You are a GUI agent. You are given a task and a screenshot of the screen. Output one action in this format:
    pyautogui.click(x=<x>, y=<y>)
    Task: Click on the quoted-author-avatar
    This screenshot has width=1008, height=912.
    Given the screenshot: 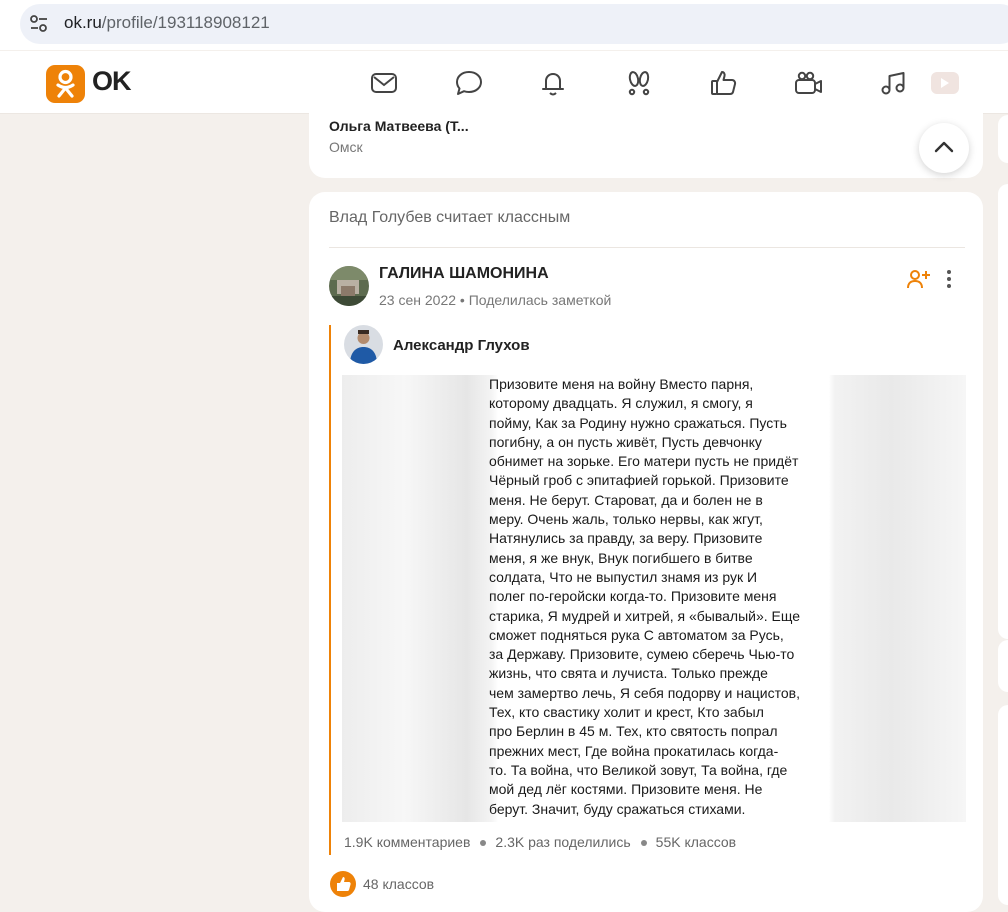 What is the action you would take?
    pyautogui.click(x=363, y=344)
    